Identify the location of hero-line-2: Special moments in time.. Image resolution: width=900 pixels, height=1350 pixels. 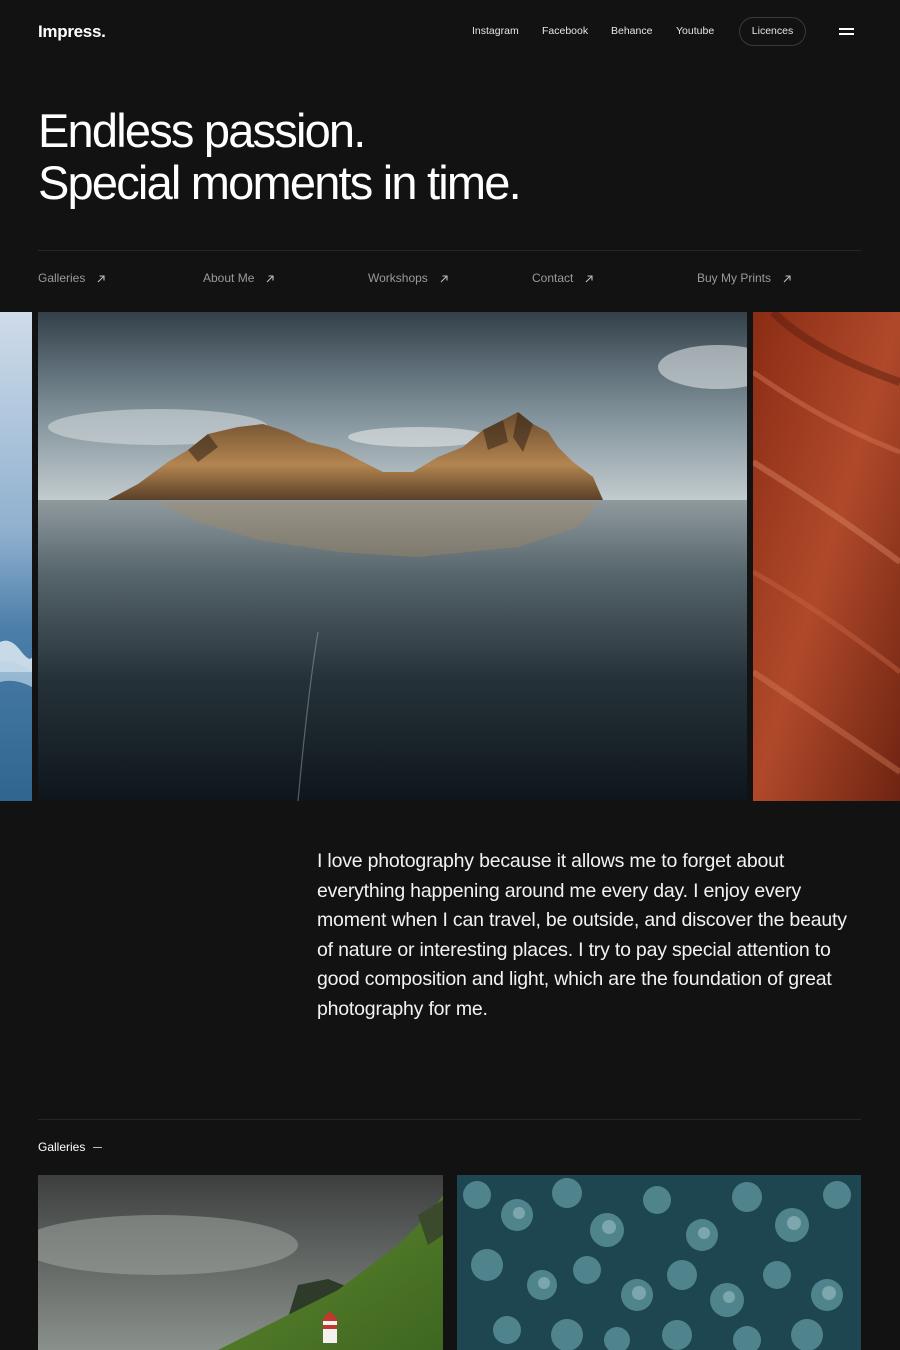
(280, 182).